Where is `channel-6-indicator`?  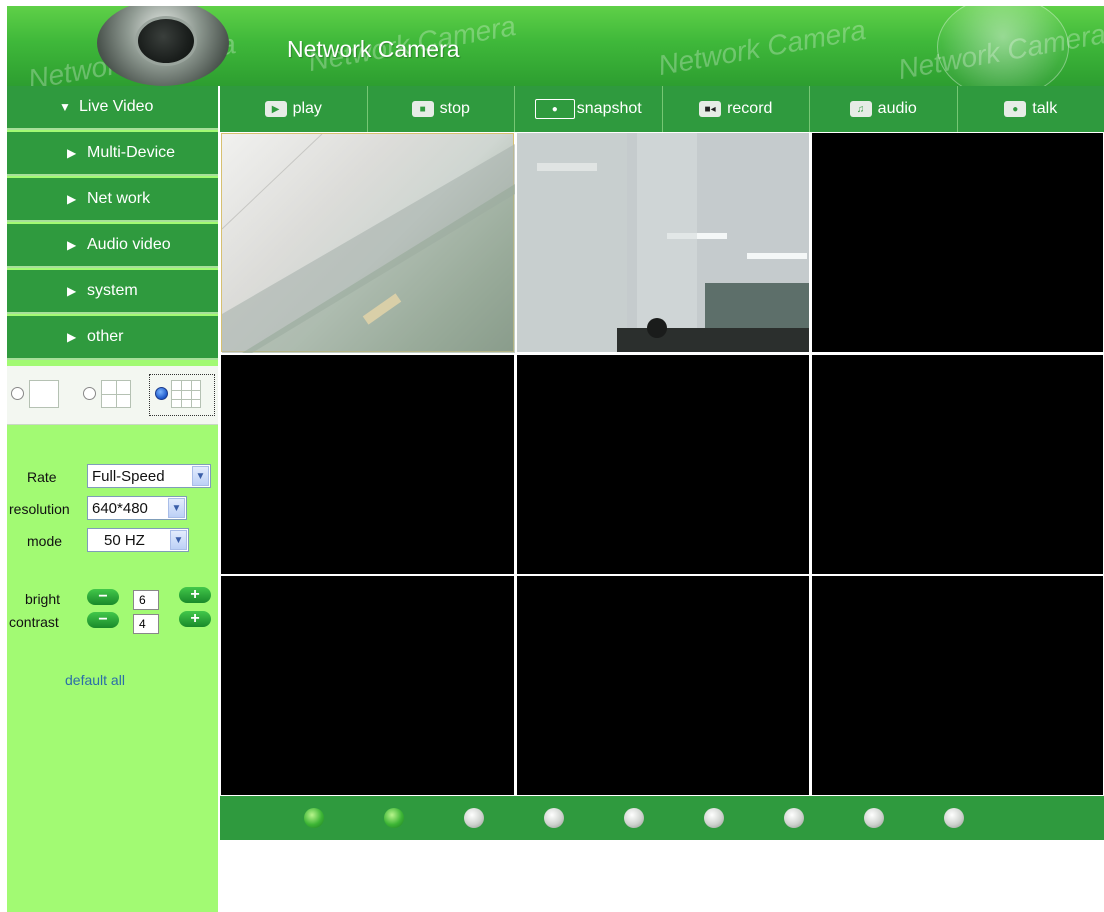
channel-6-indicator is located at coordinates (714, 818).